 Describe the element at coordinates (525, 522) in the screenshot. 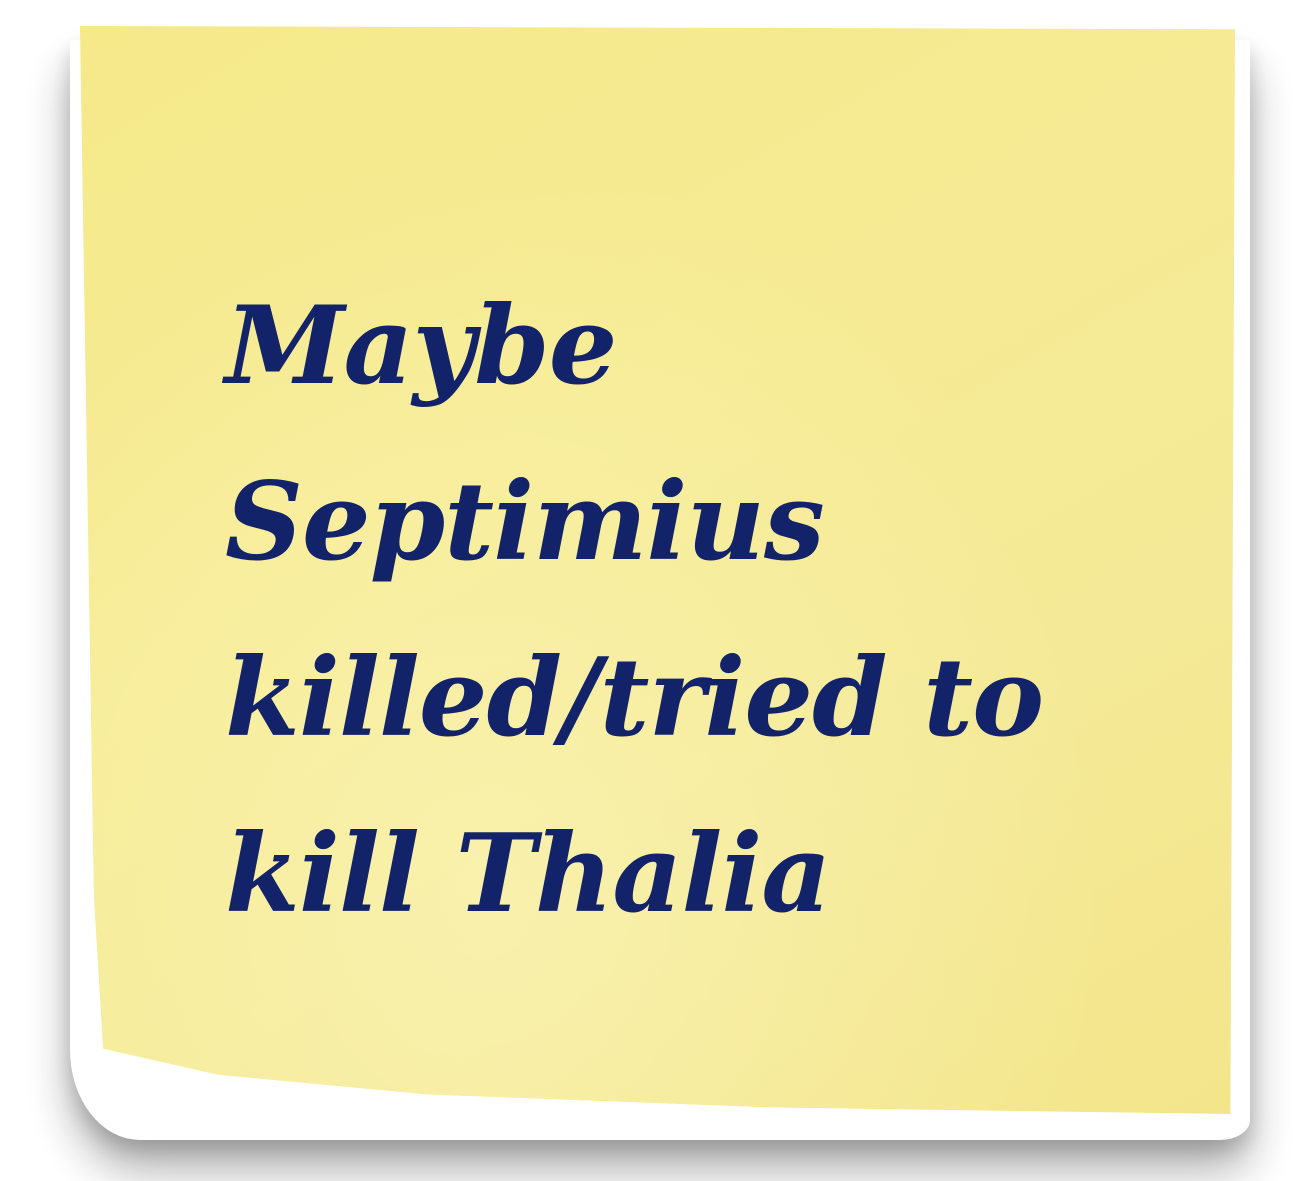

I see `note-line-2: Septimius` at that location.